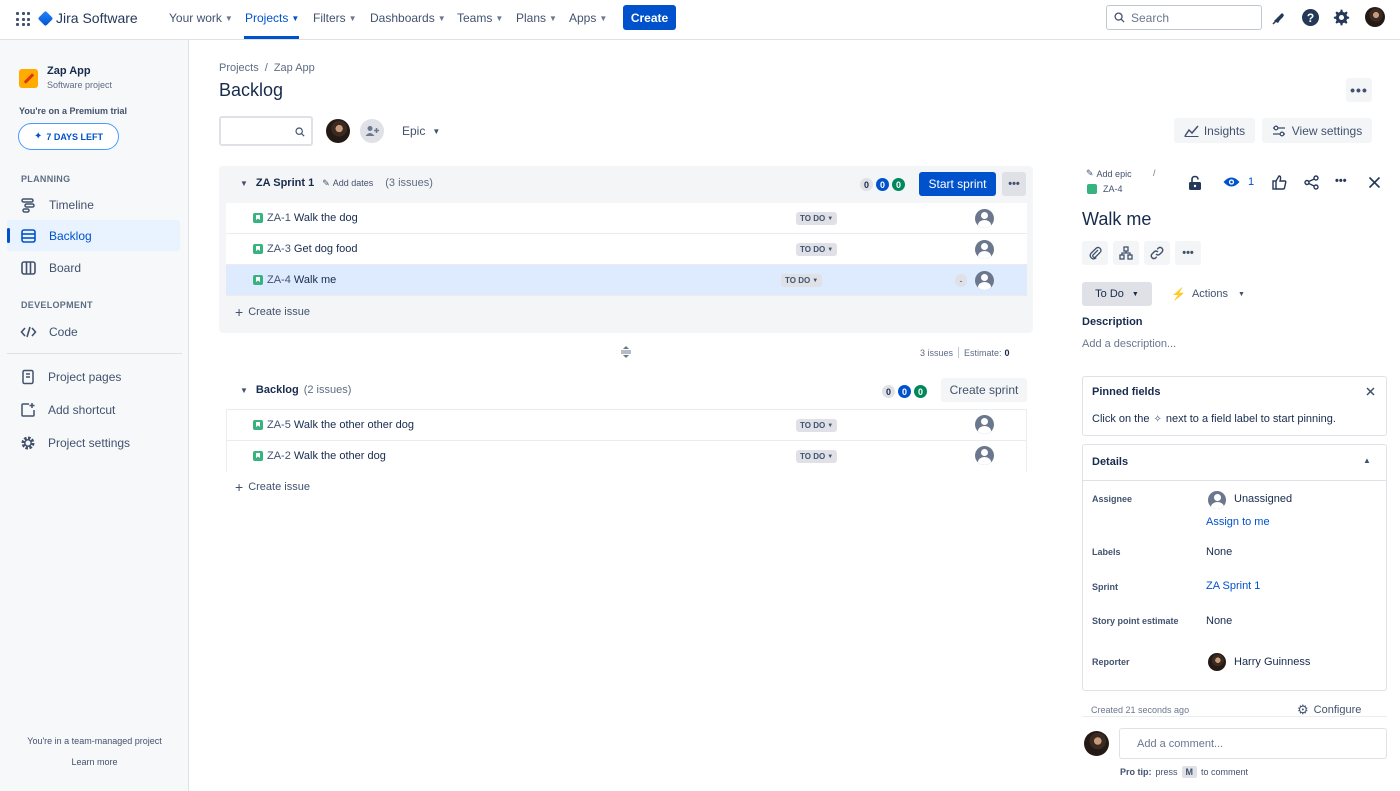 Image resolution: width=1400 pixels, height=791 pixels. What do you see at coordinates (1110, 462) in the screenshot?
I see `details-title: Details` at bounding box center [1110, 462].